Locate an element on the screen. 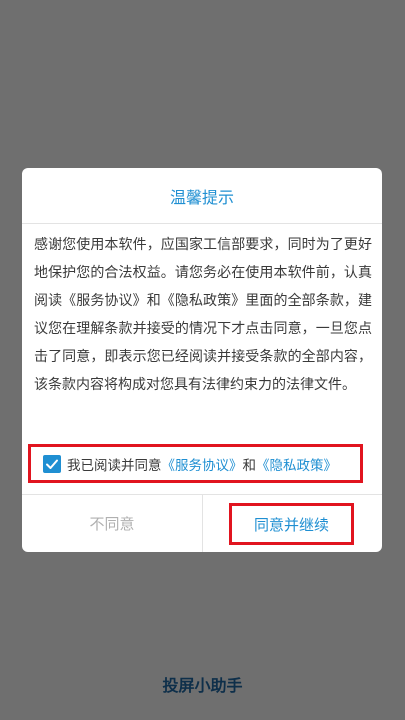 Image resolution: width=405 pixels, height=720 pixels. disagree-button: 不同意 is located at coordinates (112, 523).